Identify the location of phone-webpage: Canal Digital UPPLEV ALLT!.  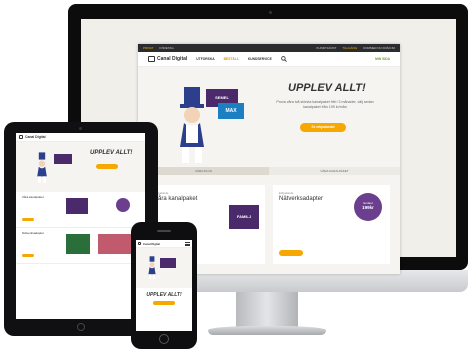
(164, 285).